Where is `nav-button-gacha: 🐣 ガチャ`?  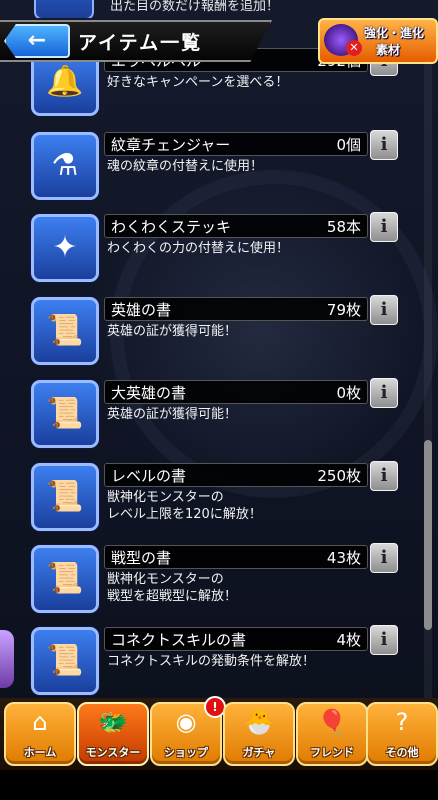 nav-button-gacha: 🐣 ガチャ is located at coordinates (259, 734).